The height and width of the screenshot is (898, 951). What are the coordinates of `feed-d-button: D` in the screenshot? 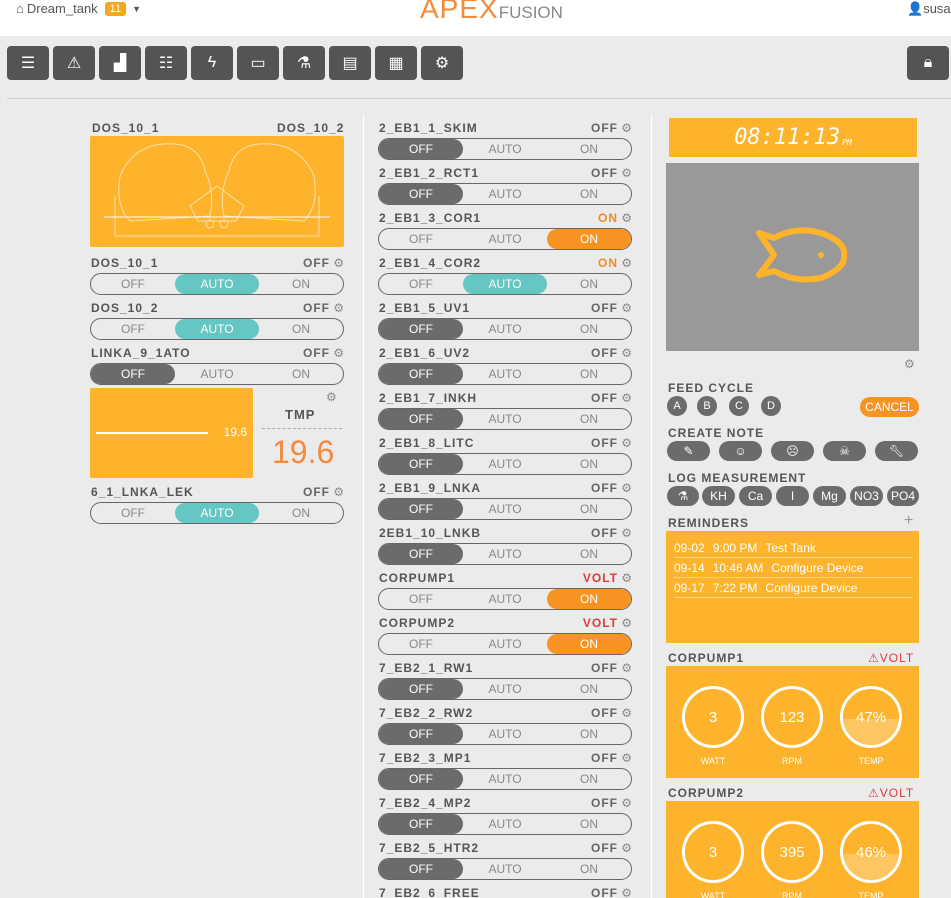 It's located at (771, 406).